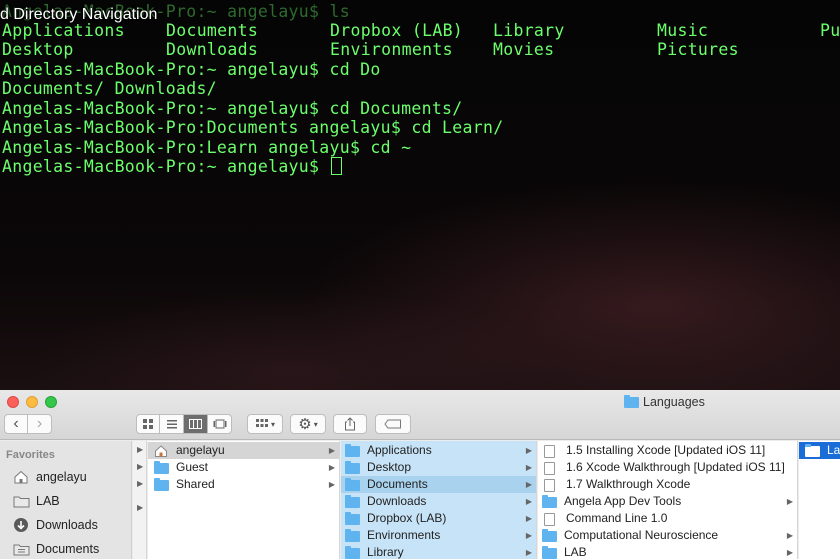 This screenshot has height=559, width=840. What do you see at coordinates (79, 14) in the screenshot?
I see `video-title: d Directory Navigation` at bounding box center [79, 14].